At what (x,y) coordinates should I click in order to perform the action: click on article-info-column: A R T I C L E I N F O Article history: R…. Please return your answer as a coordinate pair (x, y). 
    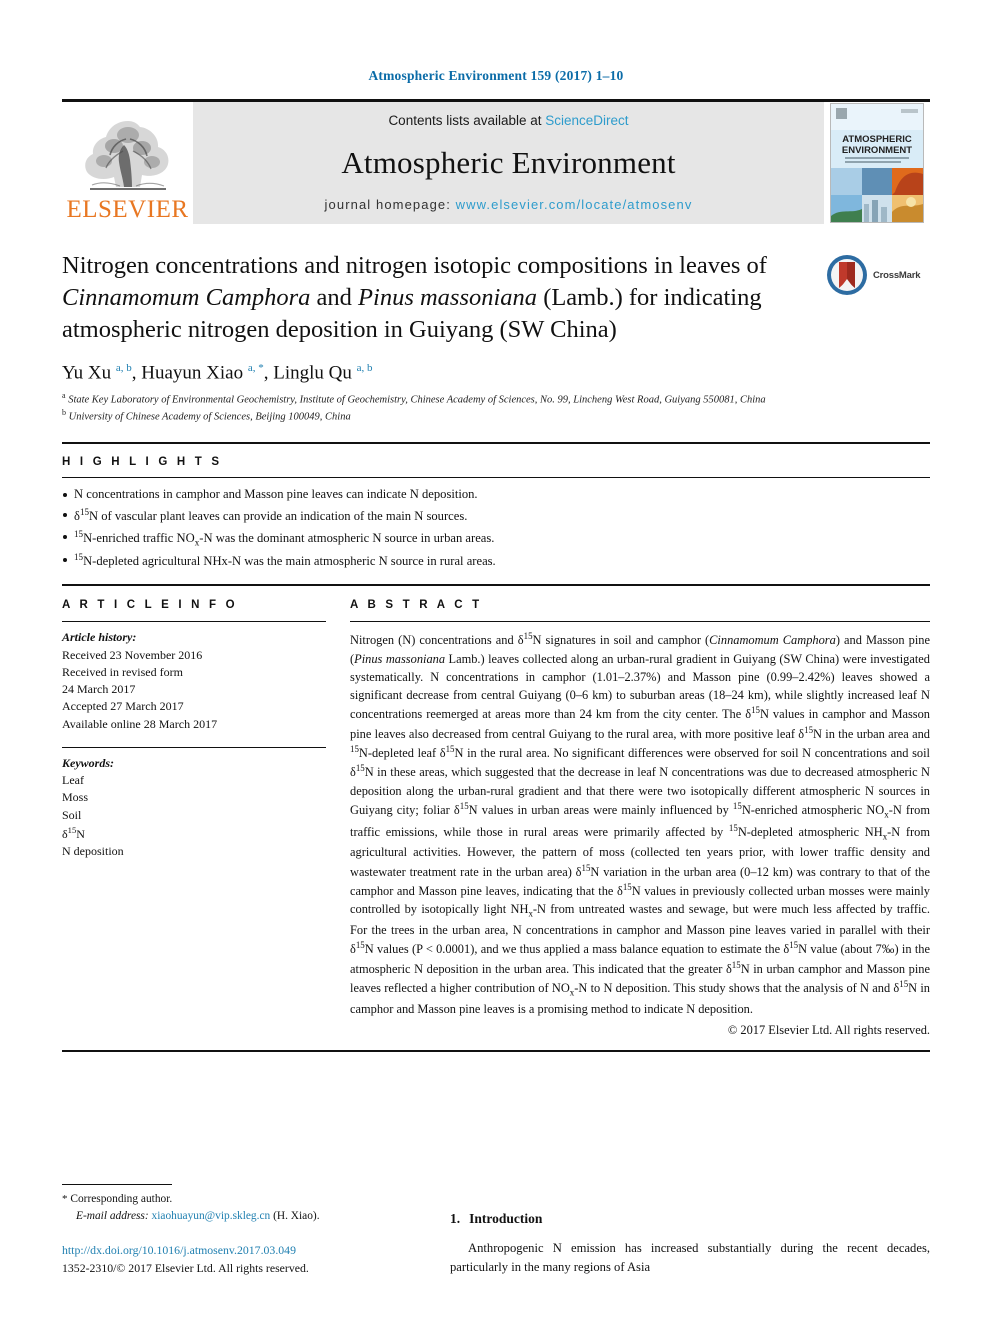
    Looking at the image, I should click on (206, 812).